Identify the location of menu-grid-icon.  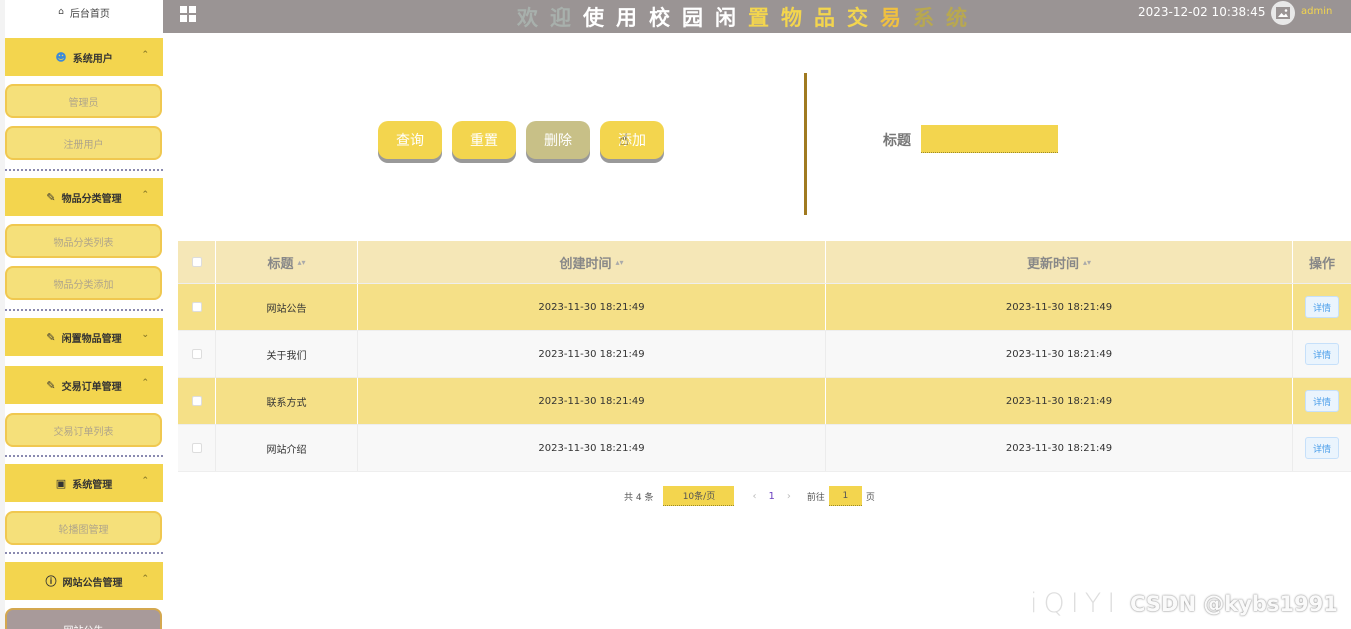
(188, 14).